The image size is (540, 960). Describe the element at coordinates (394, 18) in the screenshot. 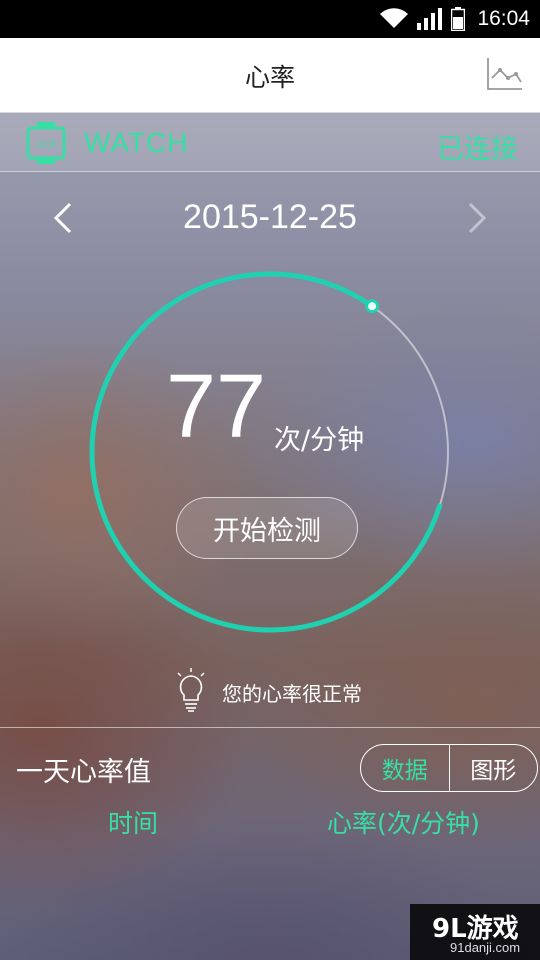

I see `wifi-icon` at that location.